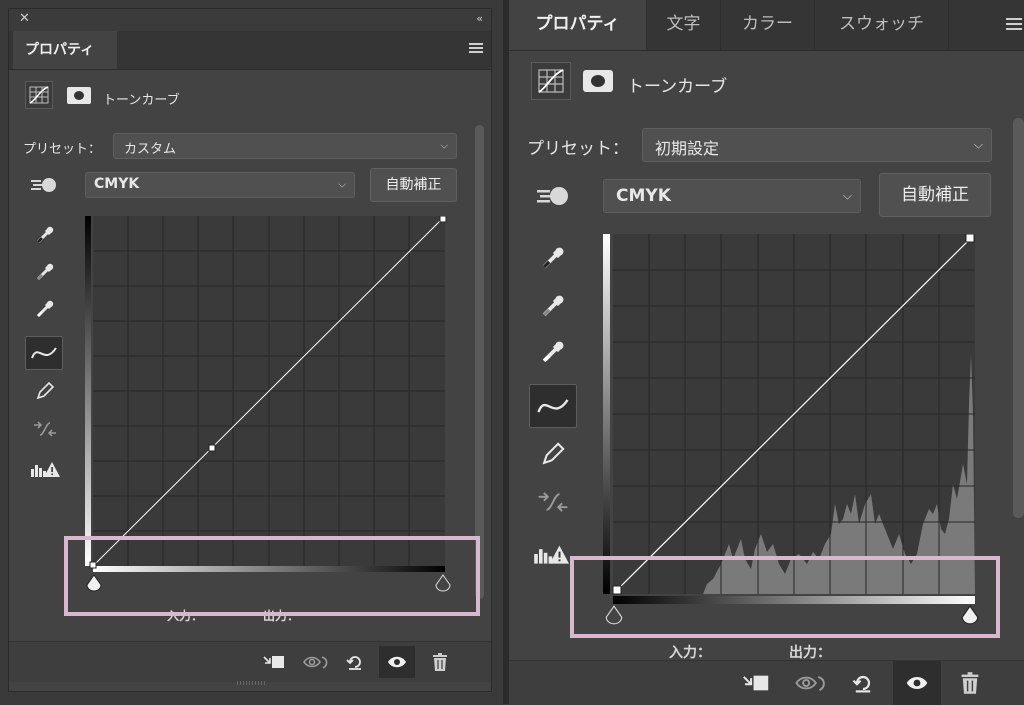 This screenshot has height=705, width=1024. What do you see at coordinates (150, 149) in the screenshot?
I see `preset-value: カスタム` at bounding box center [150, 149].